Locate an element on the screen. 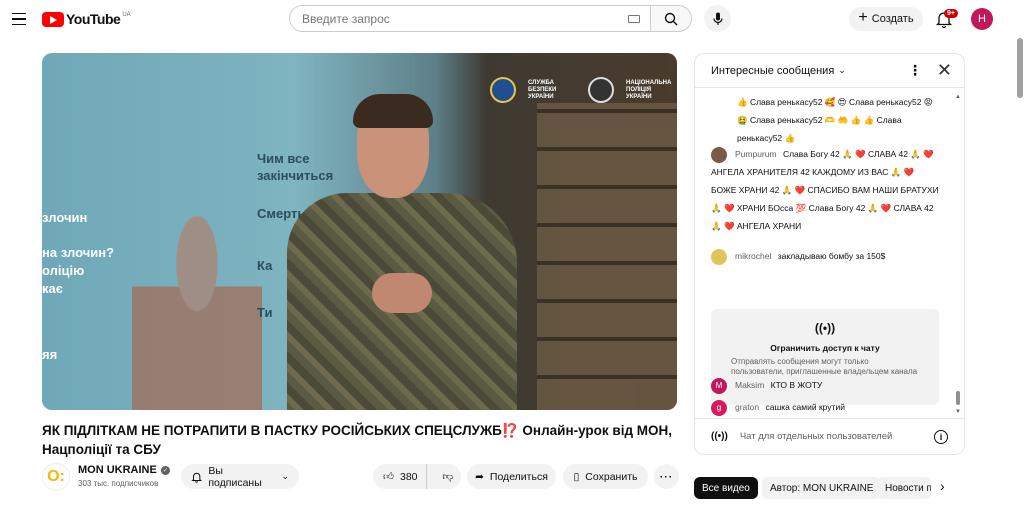 The width and height of the screenshot is (1024, 505). chat-menu-icon: ⋮ is located at coordinates (915, 70).